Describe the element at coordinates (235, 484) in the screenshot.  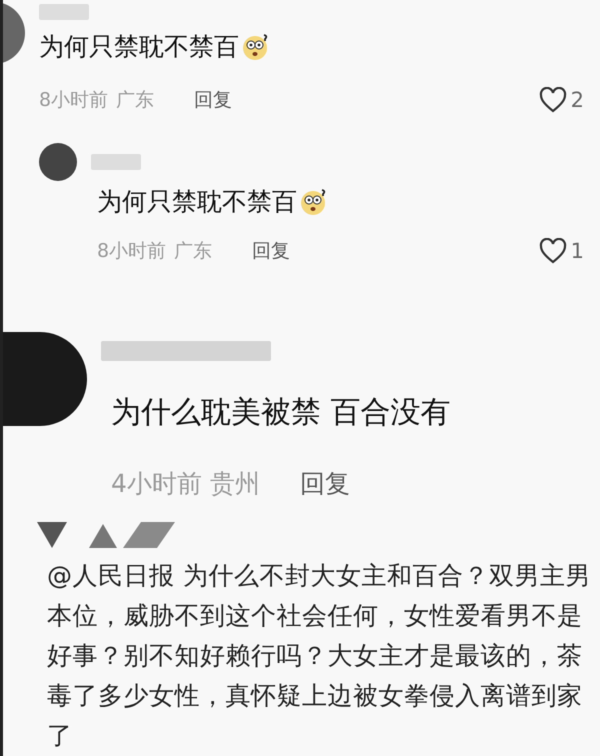
I see `comment-location: 贵州` at that location.